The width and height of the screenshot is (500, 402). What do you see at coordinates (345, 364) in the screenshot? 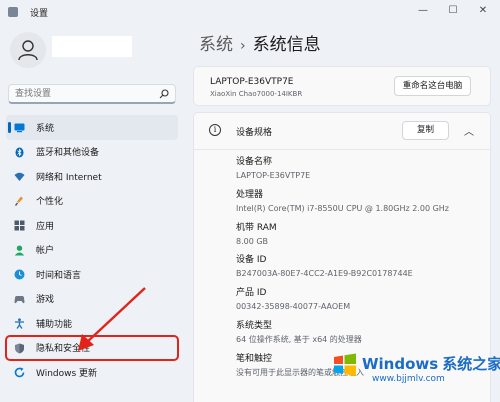
I see `windows-logo-icon` at bounding box center [345, 364].